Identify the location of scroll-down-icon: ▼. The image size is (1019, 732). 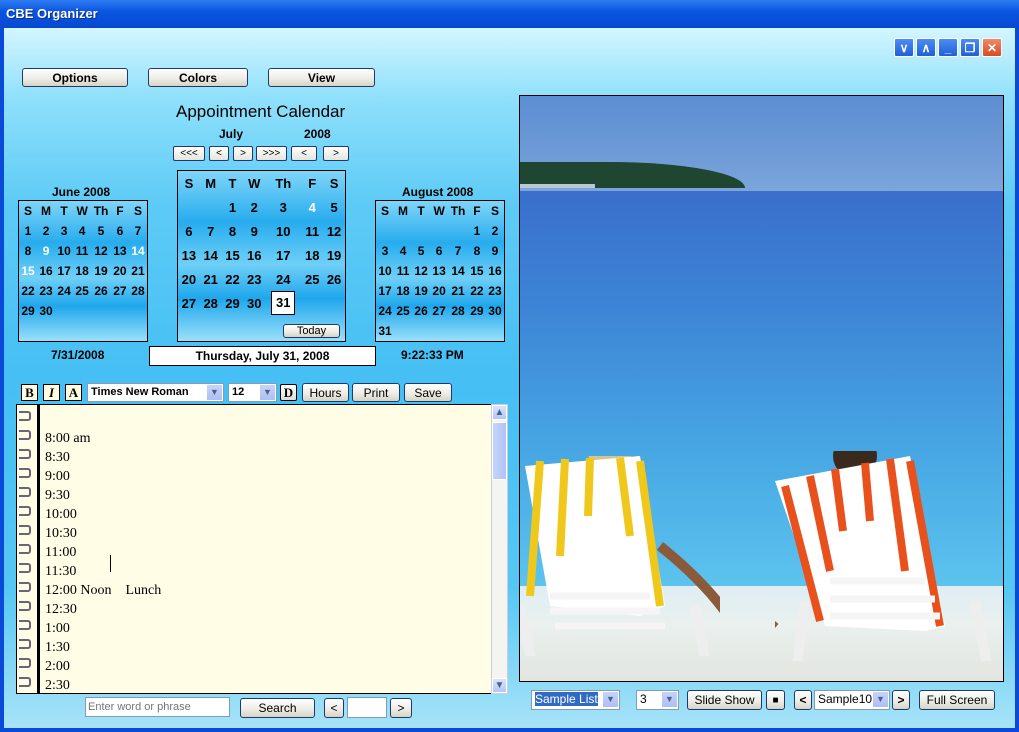
(499, 685).